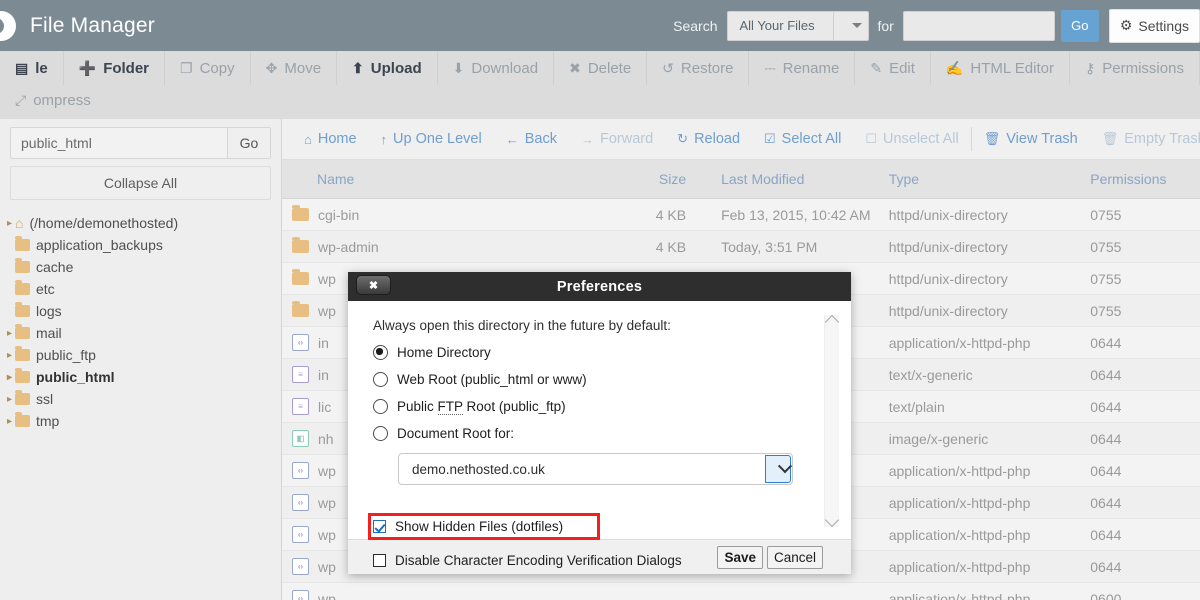  Describe the element at coordinates (832, 520) in the screenshot. I see `scroll-down-icon` at that location.